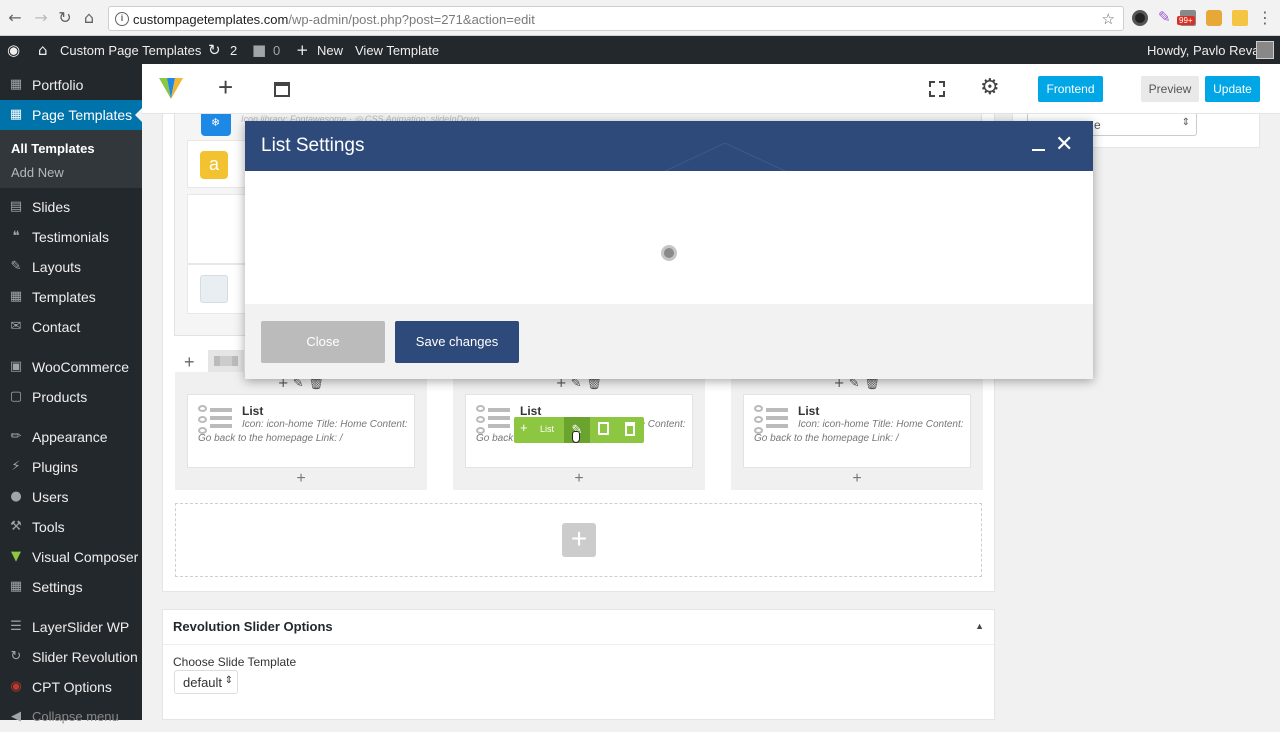 This screenshot has height=732, width=1280. Describe the element at coordinates (71, 657) in the screenshot. I see `sidebar-item-slider-revolution: ↻ Slider Revolution` at that location.